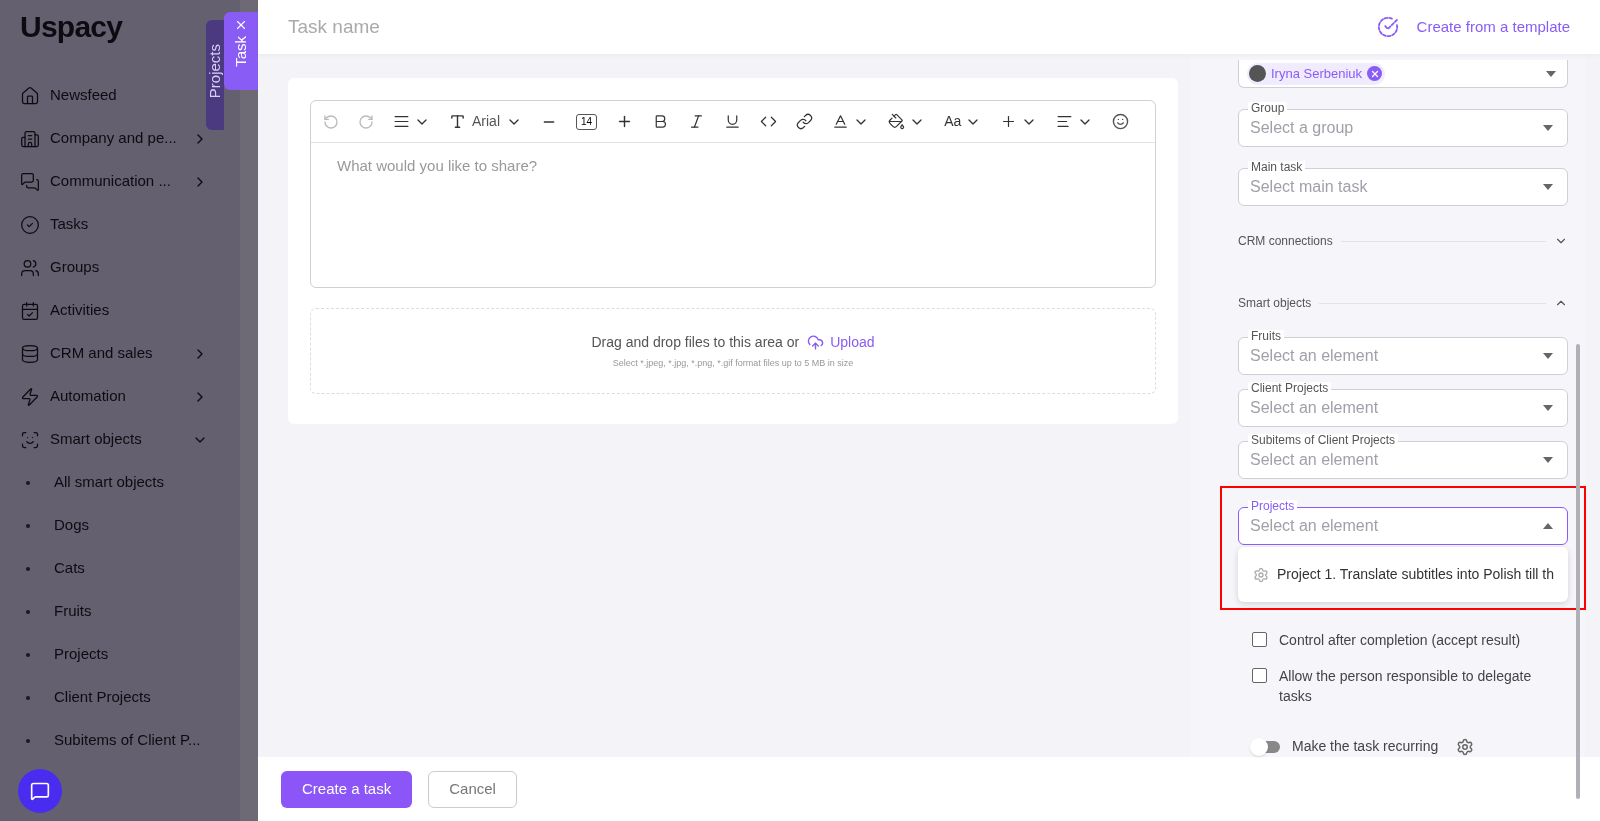  What do you see at coordinates (733, 363) in the screenshot?
I see `upload-hint: Select *.jpeg, *.jpg, *.png, *.gif format files up to 5 MB in size` at bounding box center [733, 363].